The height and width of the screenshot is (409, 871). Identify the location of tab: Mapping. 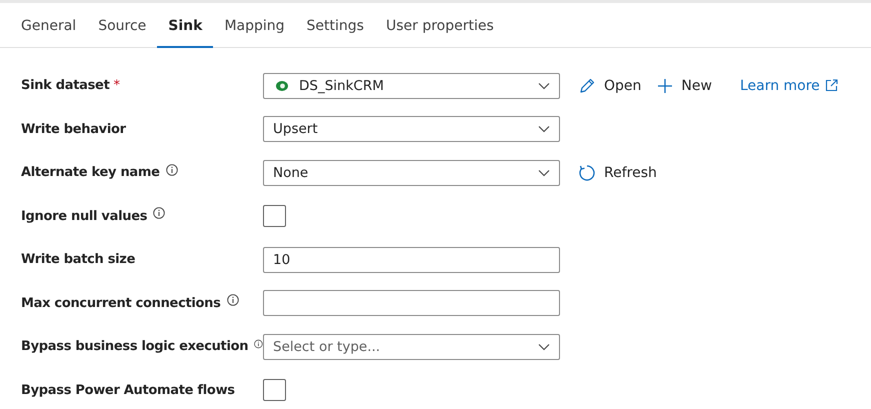
(254, 25).